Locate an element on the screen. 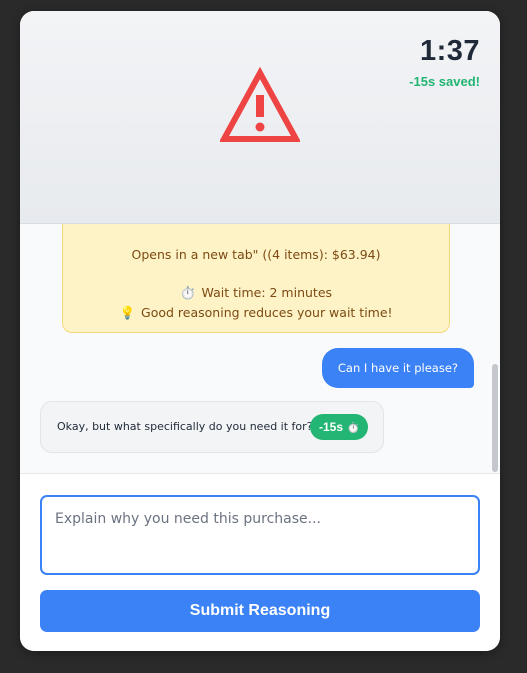 The image size is (527, 673). notice-wait-time: ⏱️ Wait time: 2 minutes is located at coordinates (256, 293).